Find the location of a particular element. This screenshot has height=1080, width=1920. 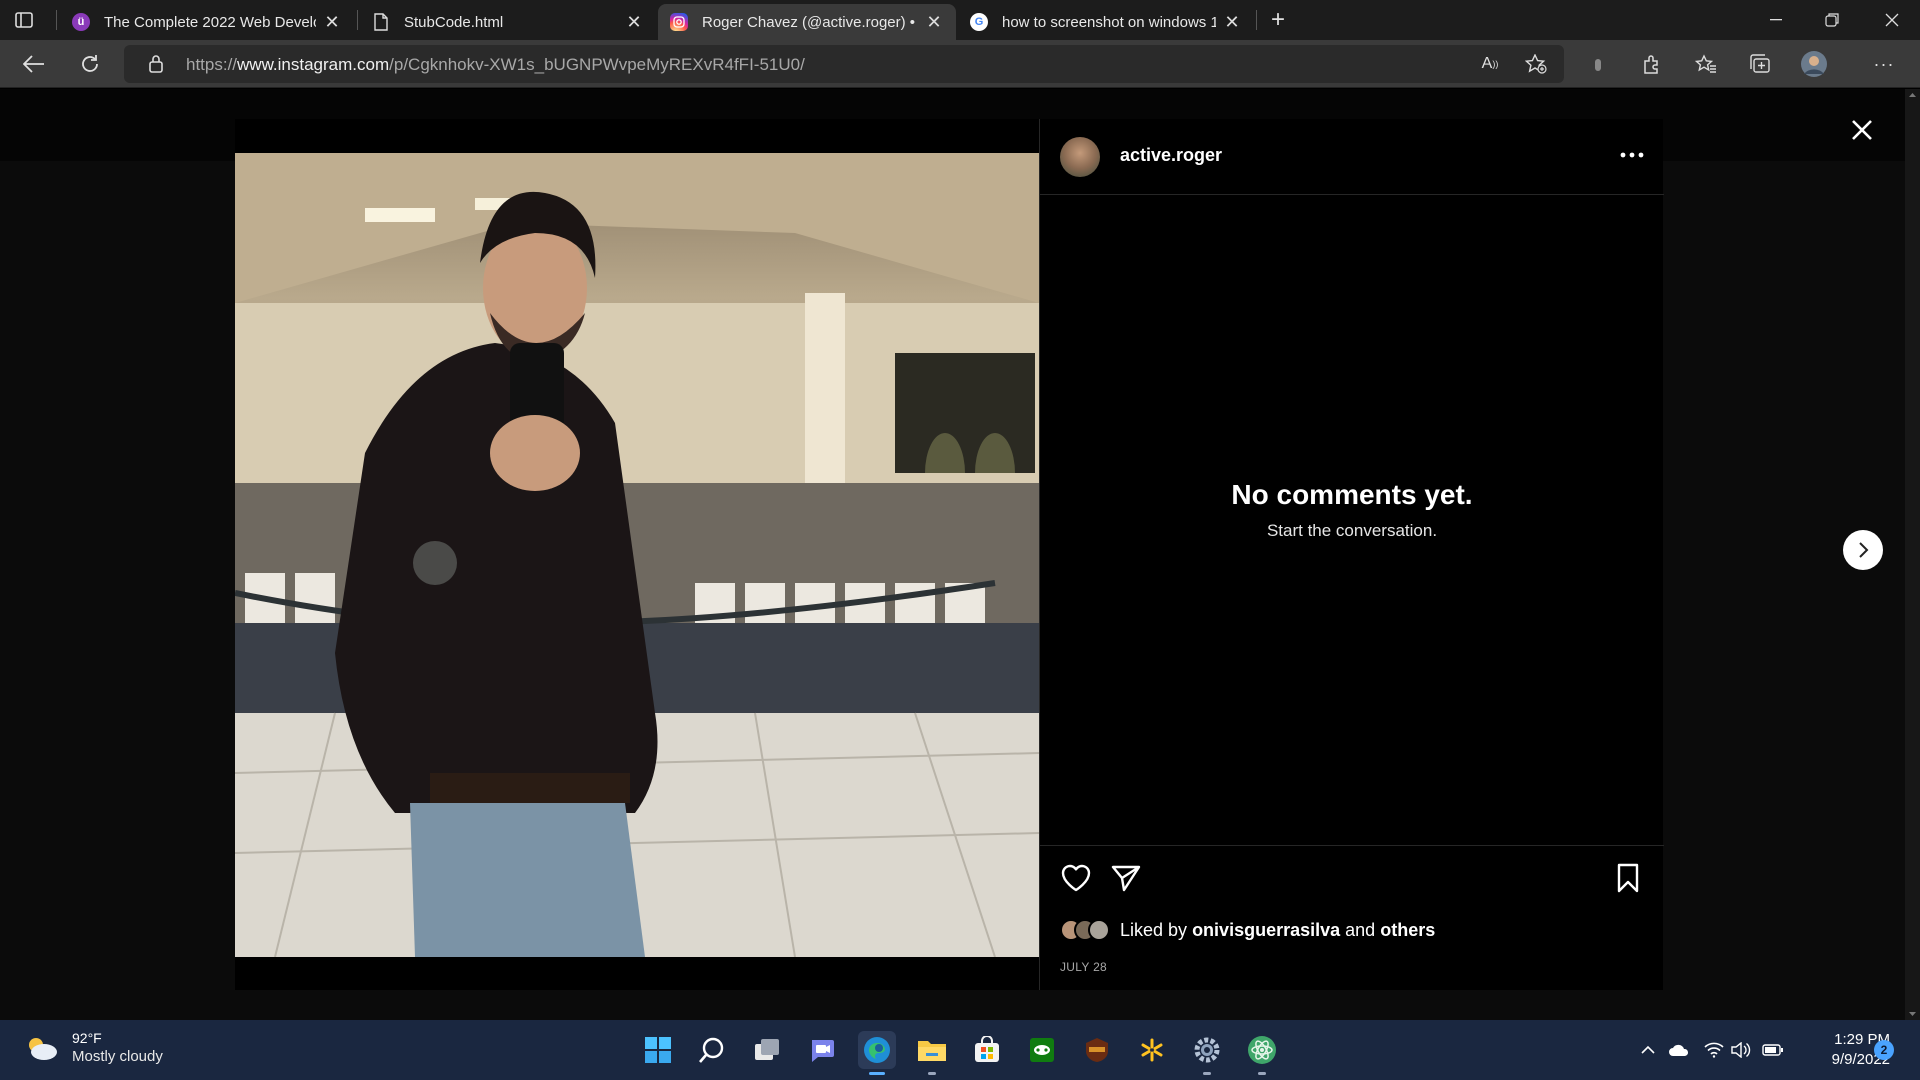

tab-udemy: ü The Complete 2022 Web Develop ✕ is located at coordinates (207, 22).